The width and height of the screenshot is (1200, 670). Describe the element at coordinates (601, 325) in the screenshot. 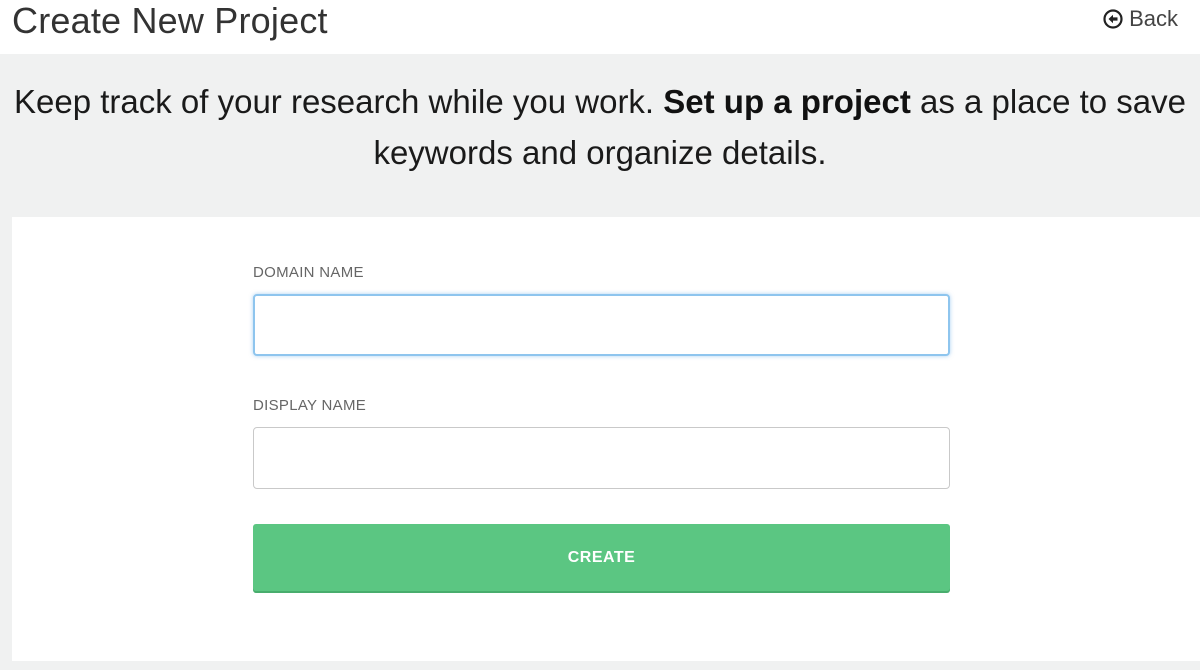

I see `domain-name-input` at that location.